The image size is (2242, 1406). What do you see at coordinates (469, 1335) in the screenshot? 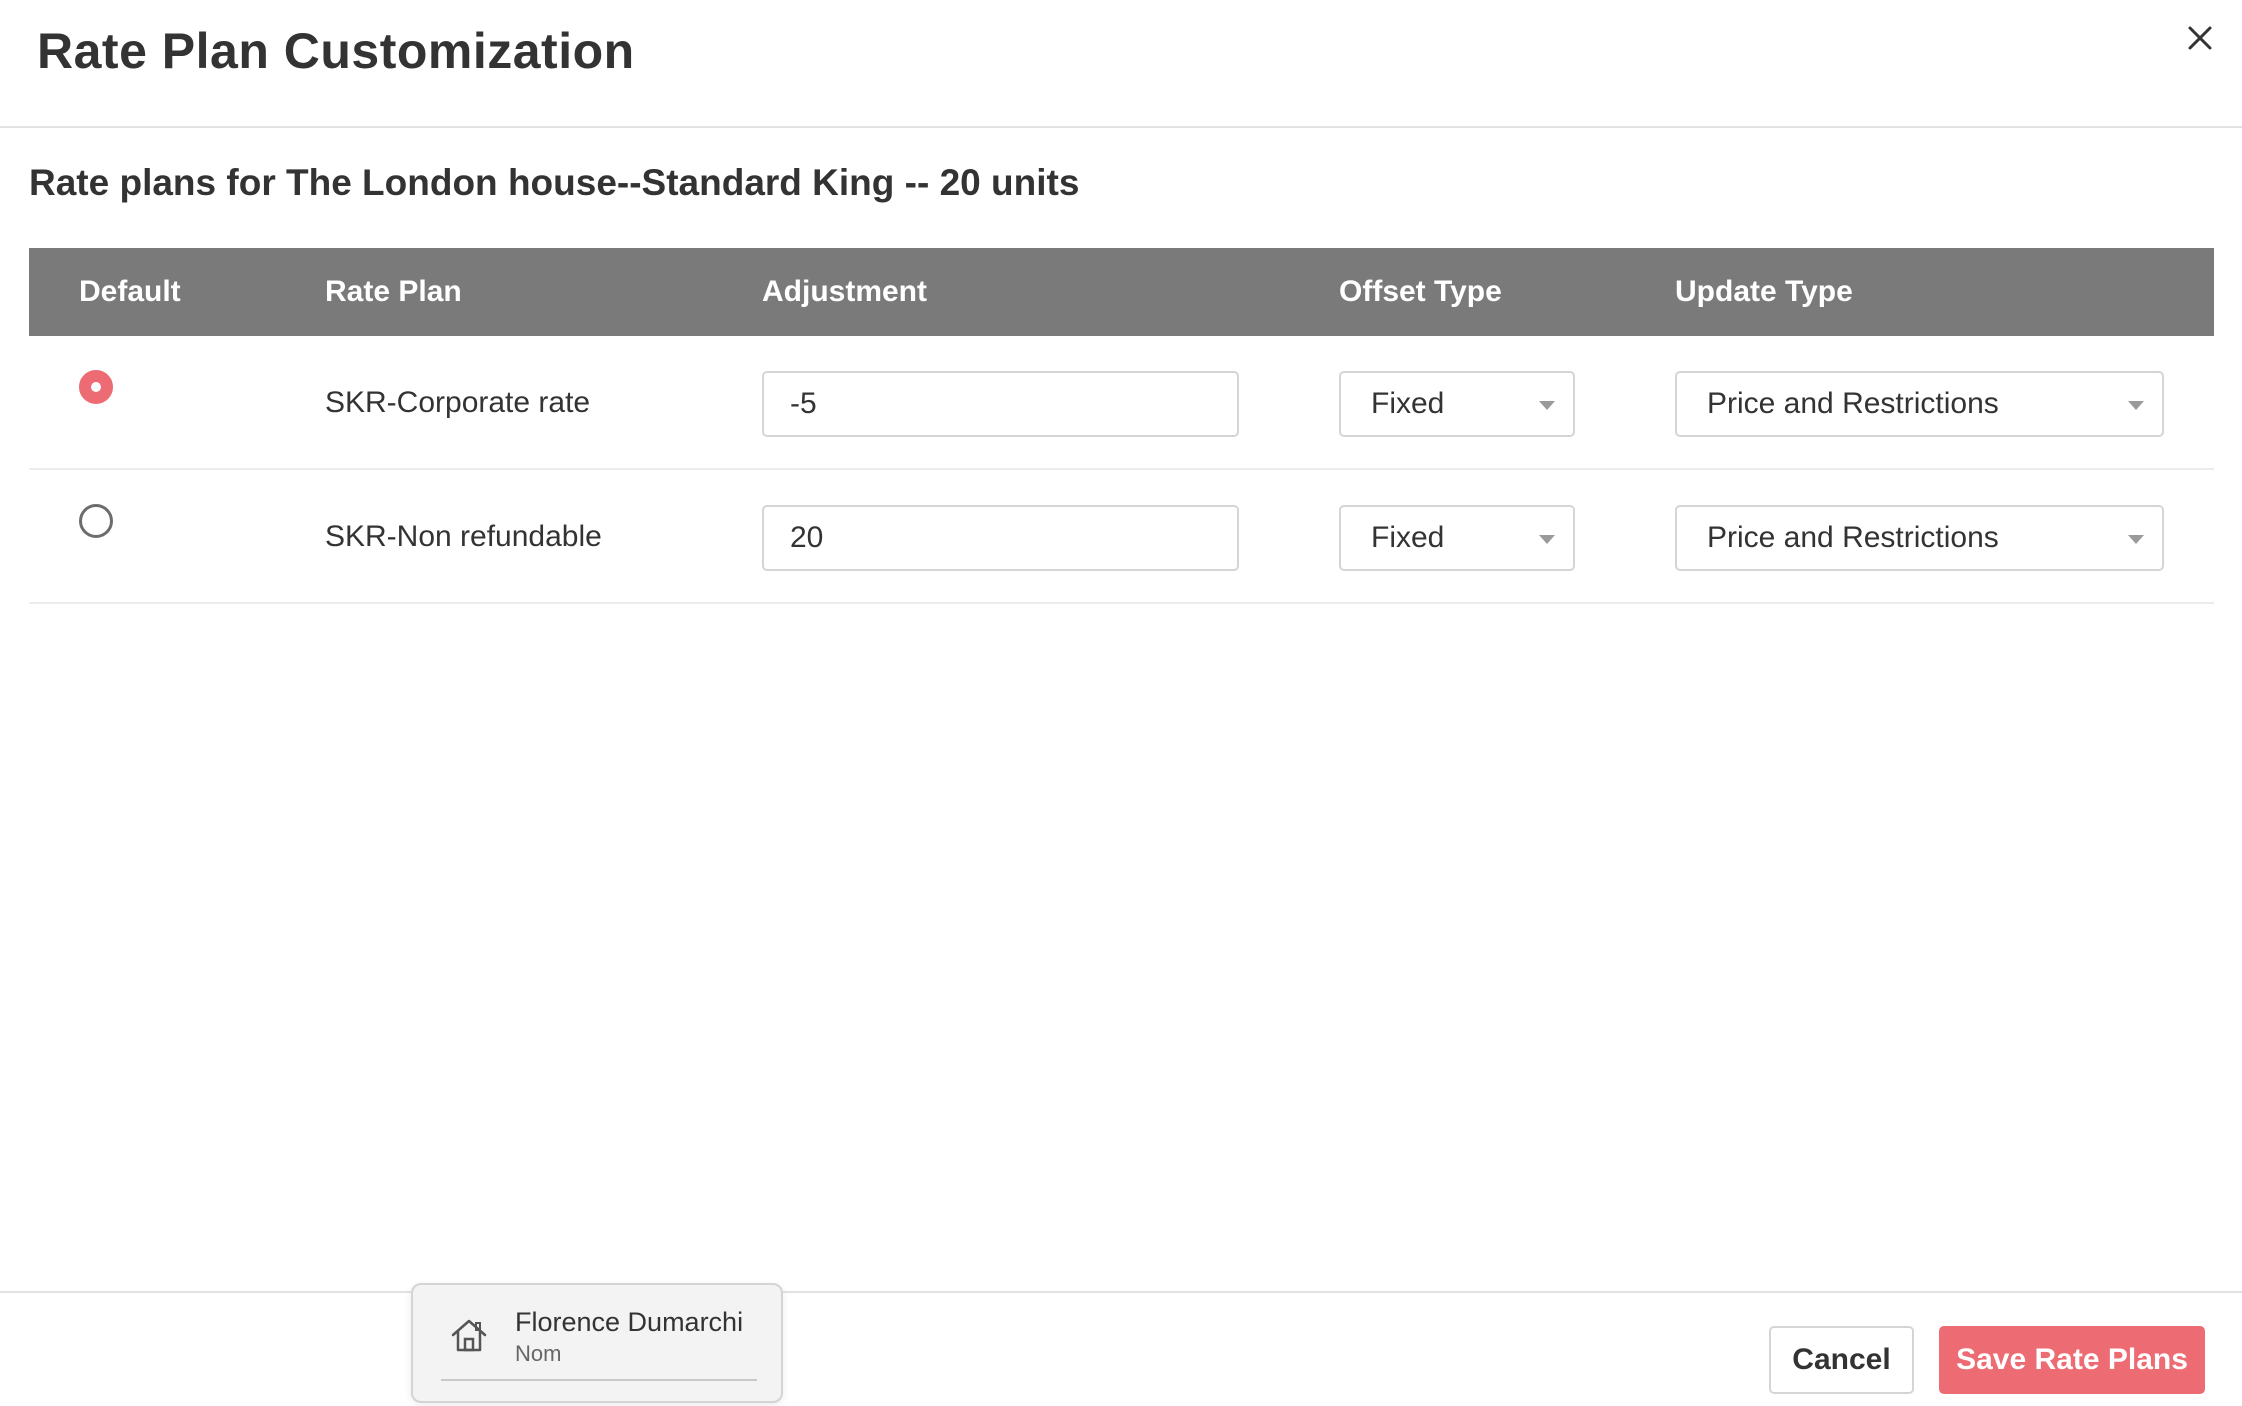
I see `home-icon` at bounding box center [469, 1335].